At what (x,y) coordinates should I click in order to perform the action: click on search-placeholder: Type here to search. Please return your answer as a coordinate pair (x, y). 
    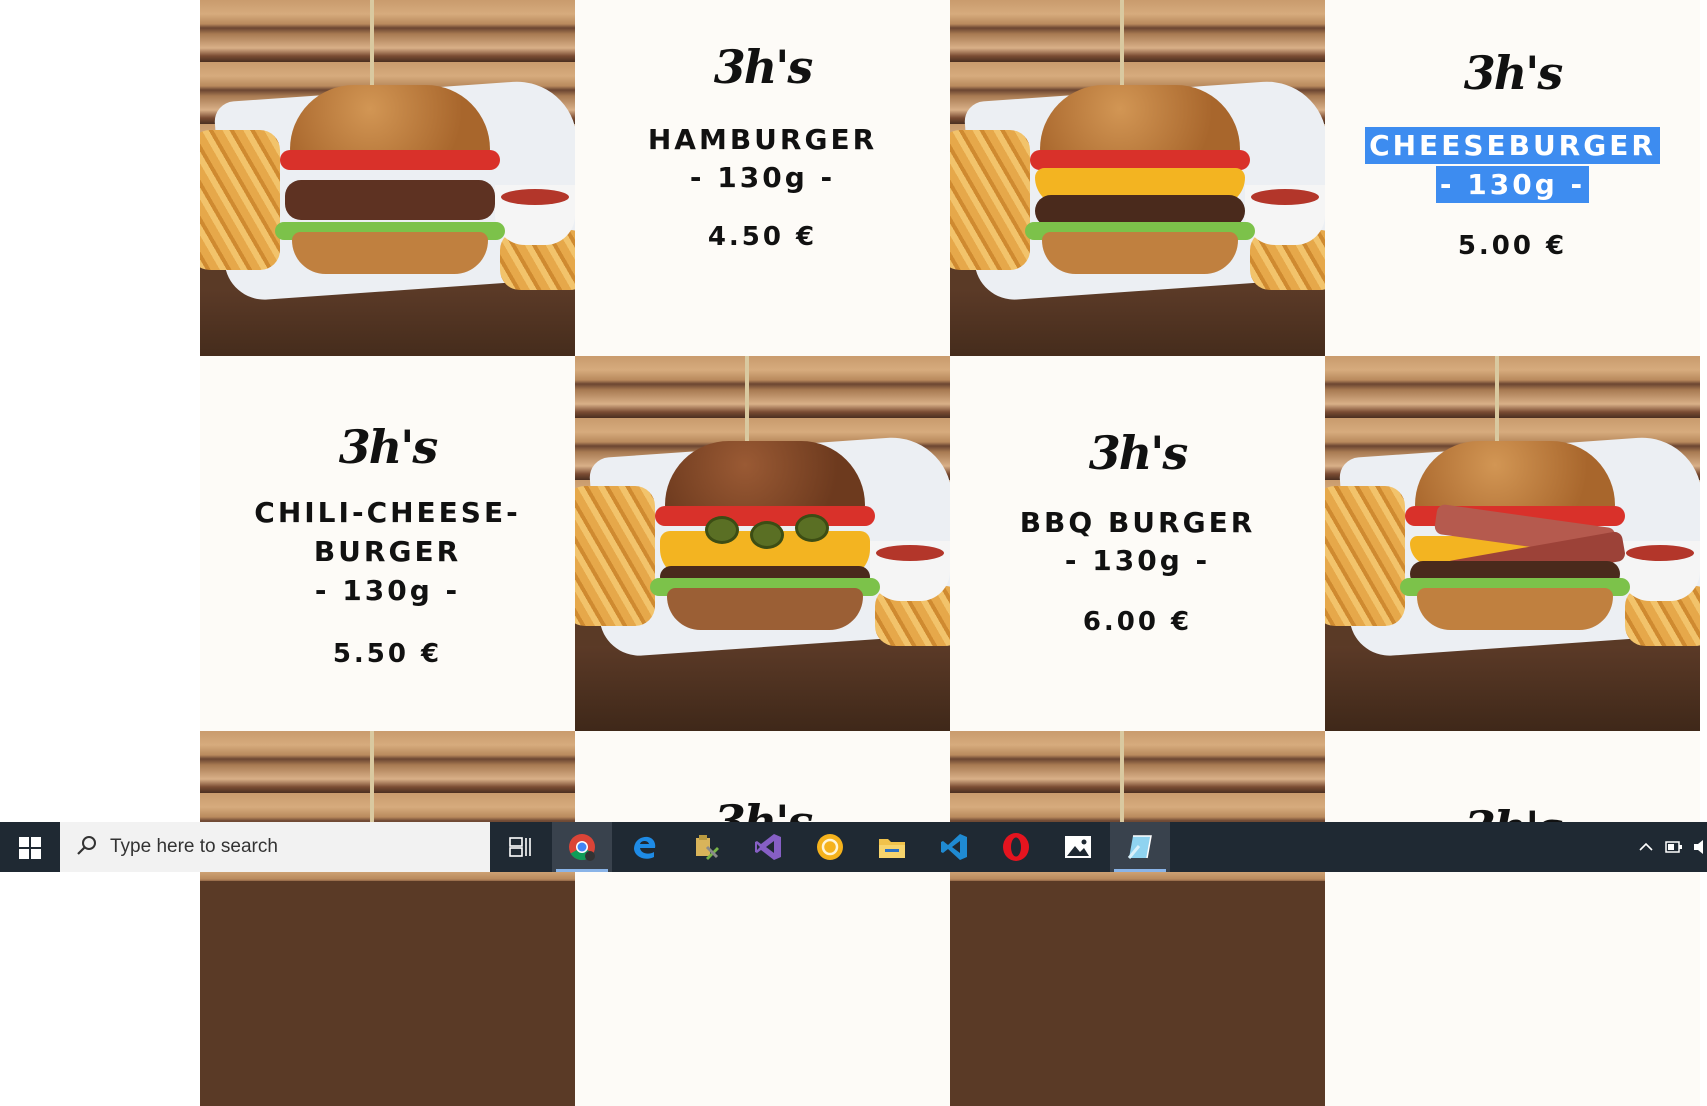
    Looking at the image, I should click on (194, 846).